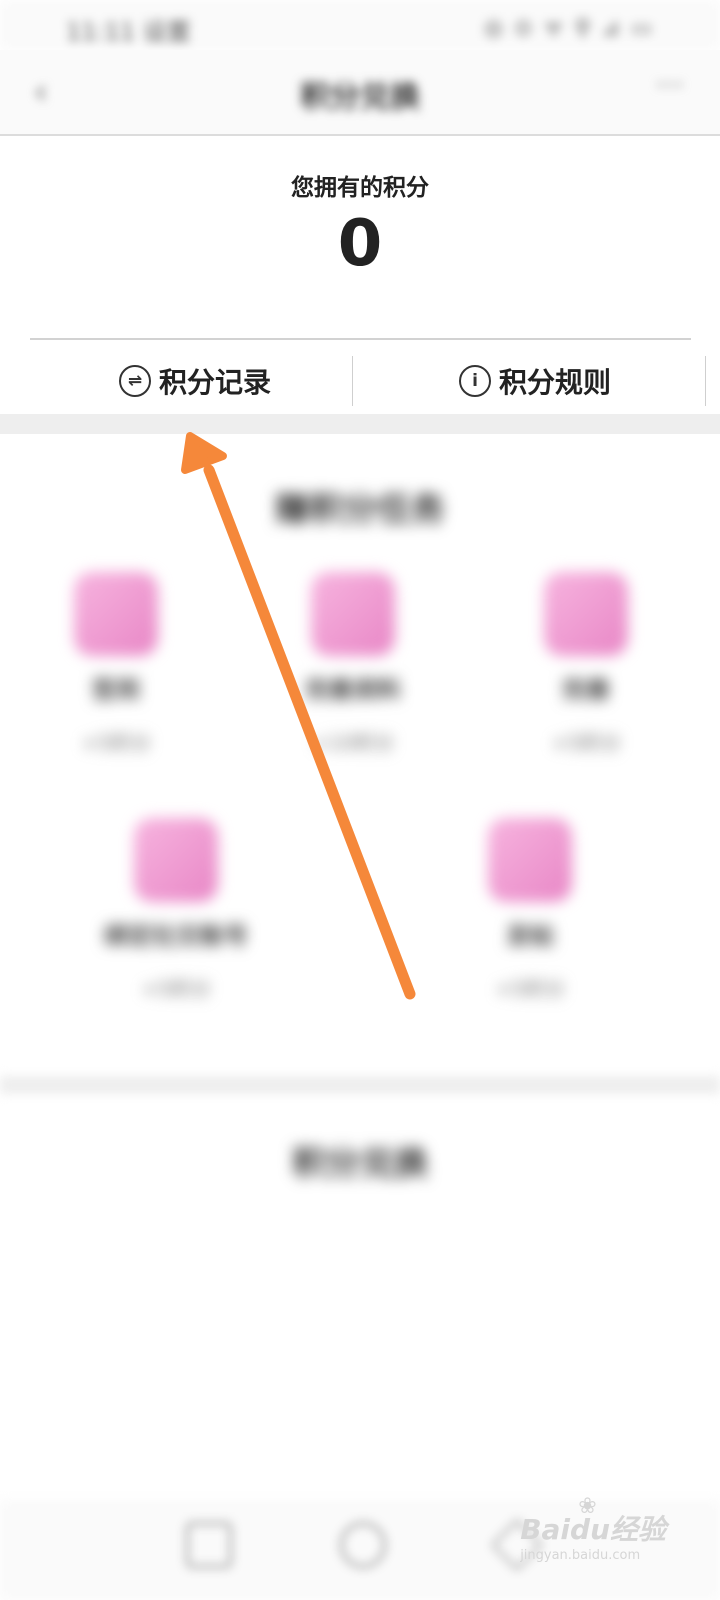 Image resolution: width=720 pixels, height=1600 pixels. What do you see at coordinates (116, 664) in the screenshot?
I see `task-item: 签到 +5积分` at bounding box center [116, 664].